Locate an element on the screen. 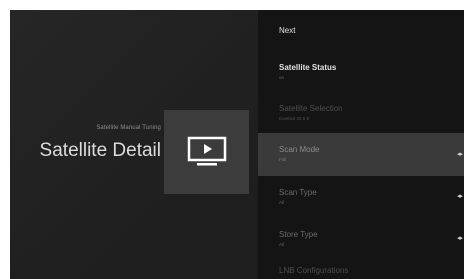  satellite-card is located at coordinates (206, 152).